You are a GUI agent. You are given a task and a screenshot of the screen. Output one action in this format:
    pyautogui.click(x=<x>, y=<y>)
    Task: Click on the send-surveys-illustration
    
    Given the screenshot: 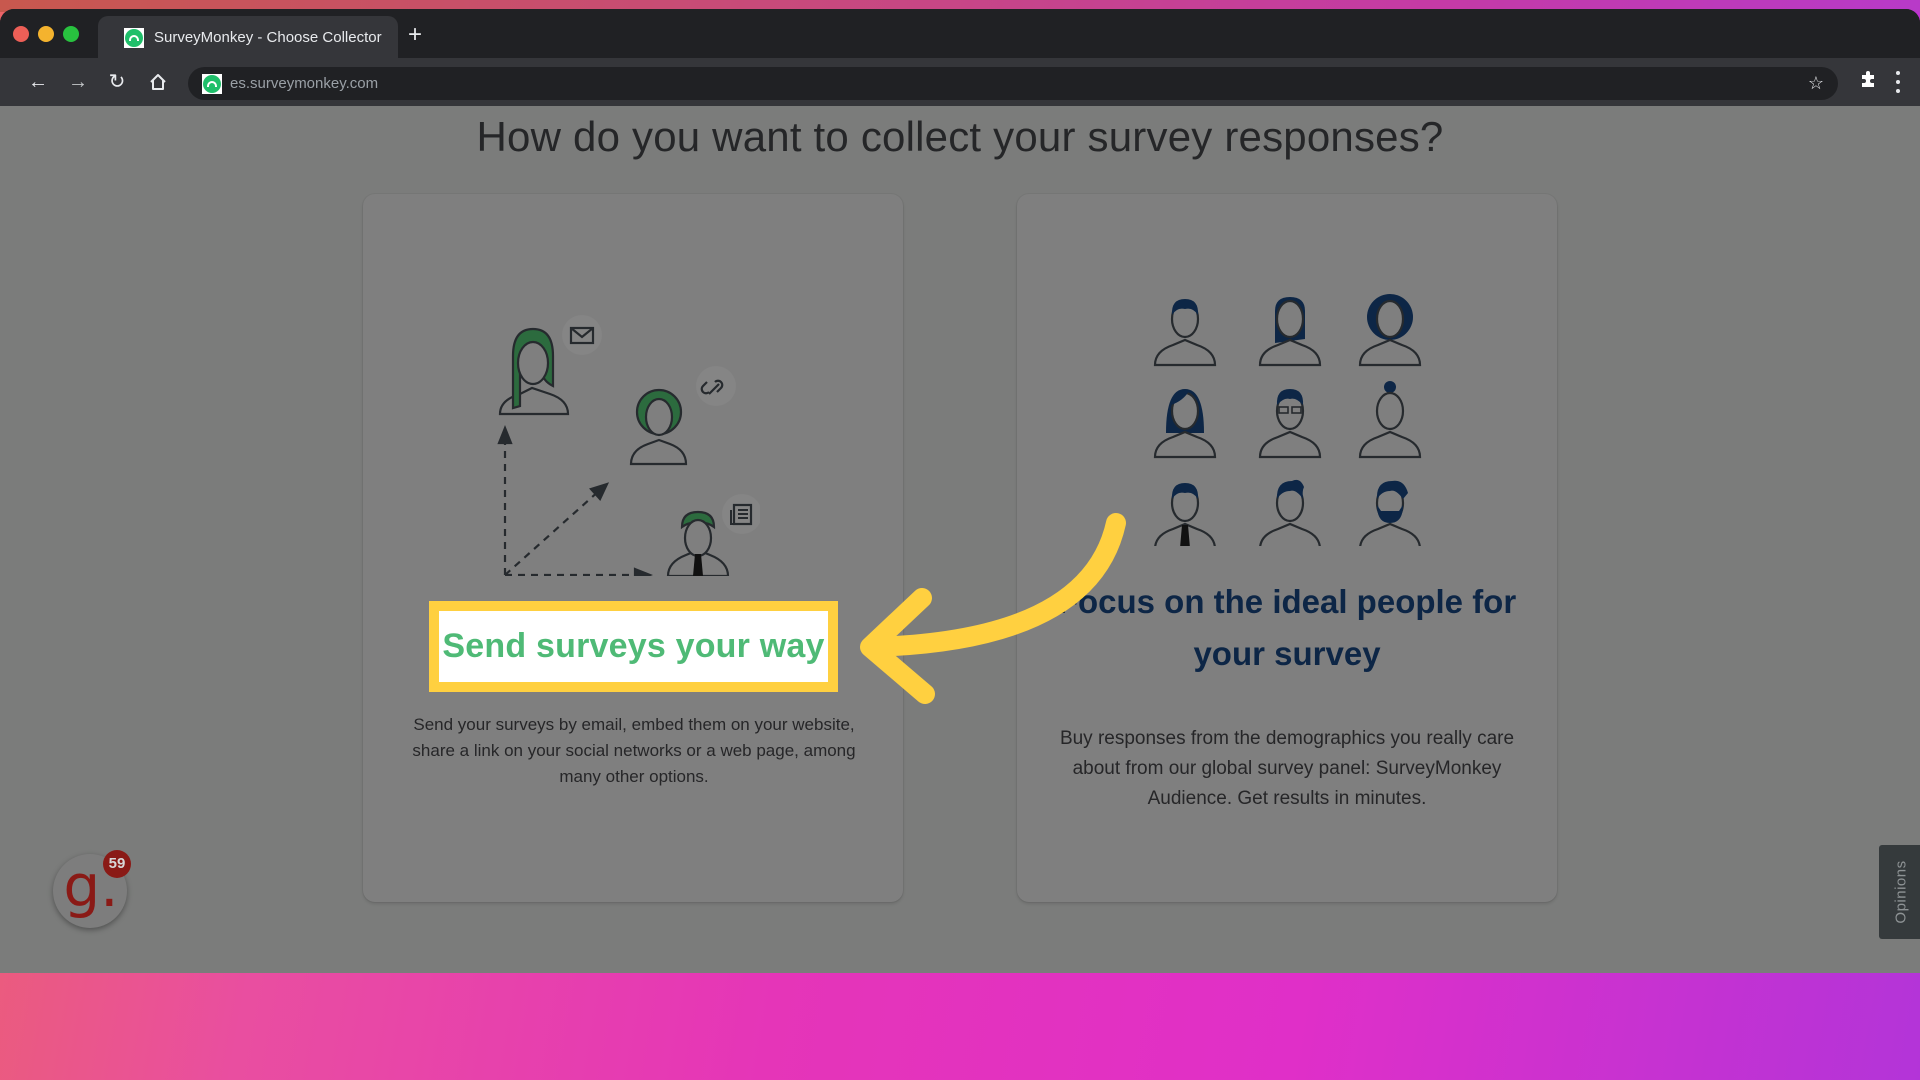 What is the action you would take?
    pyautogui.click(x=628, y=445)
    